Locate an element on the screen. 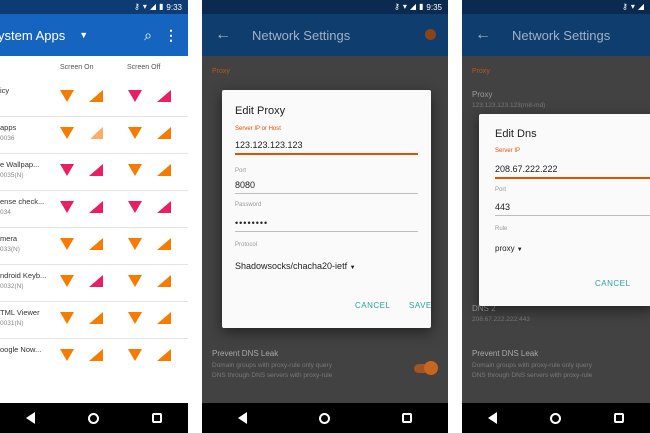  protocol-value: Shadowsocks/chacha20-ietf is located at coordinates (291, 266).